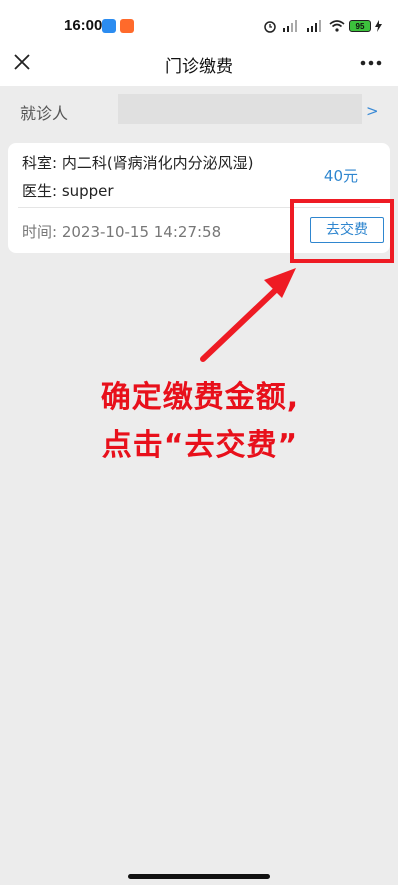 This screenshot has height=885, width=398. Describe the element at coordinates (199, 876) in the screenshot. I see `home-indicator` at that location.